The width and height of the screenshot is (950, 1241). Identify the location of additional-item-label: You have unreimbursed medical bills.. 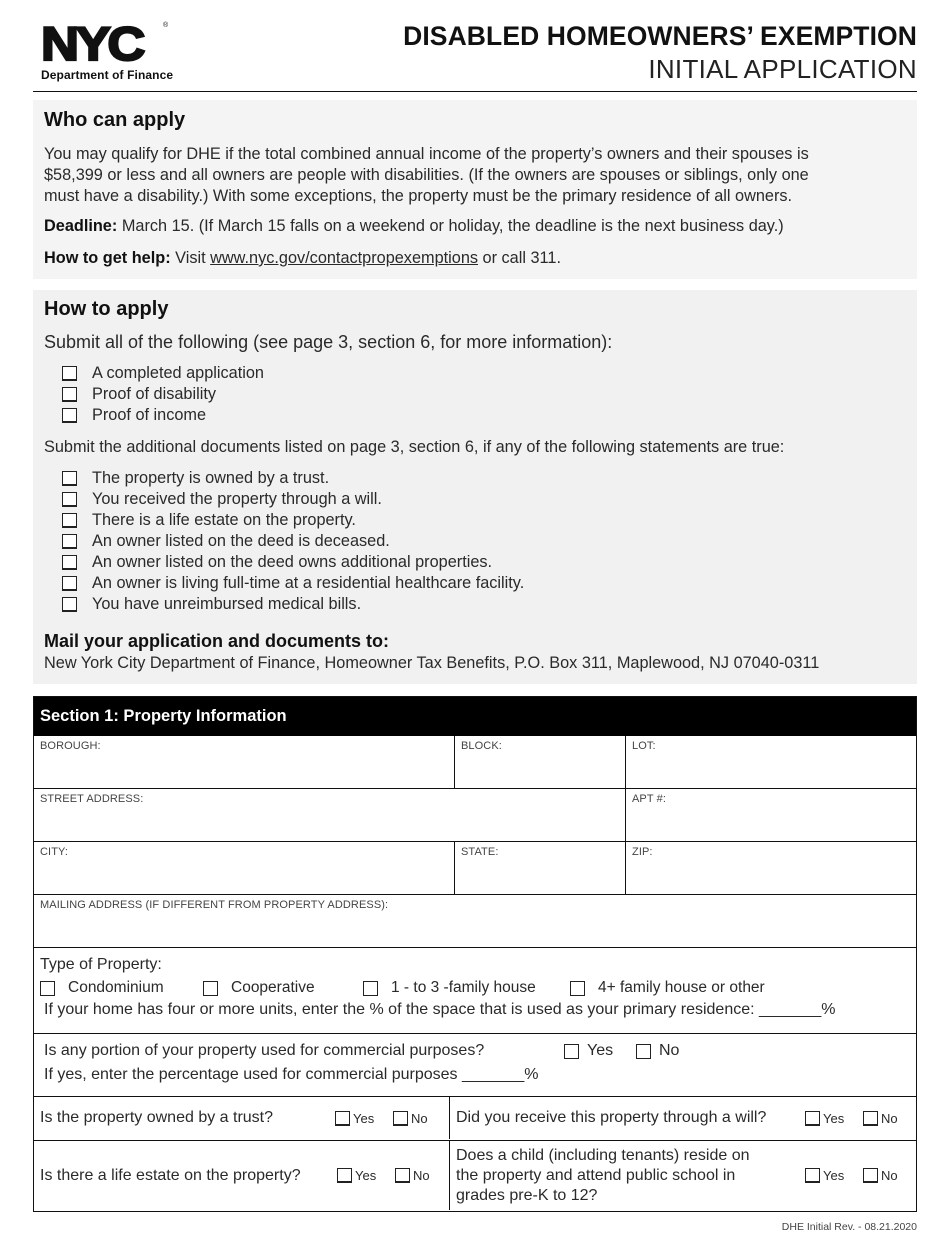
(227, 604).